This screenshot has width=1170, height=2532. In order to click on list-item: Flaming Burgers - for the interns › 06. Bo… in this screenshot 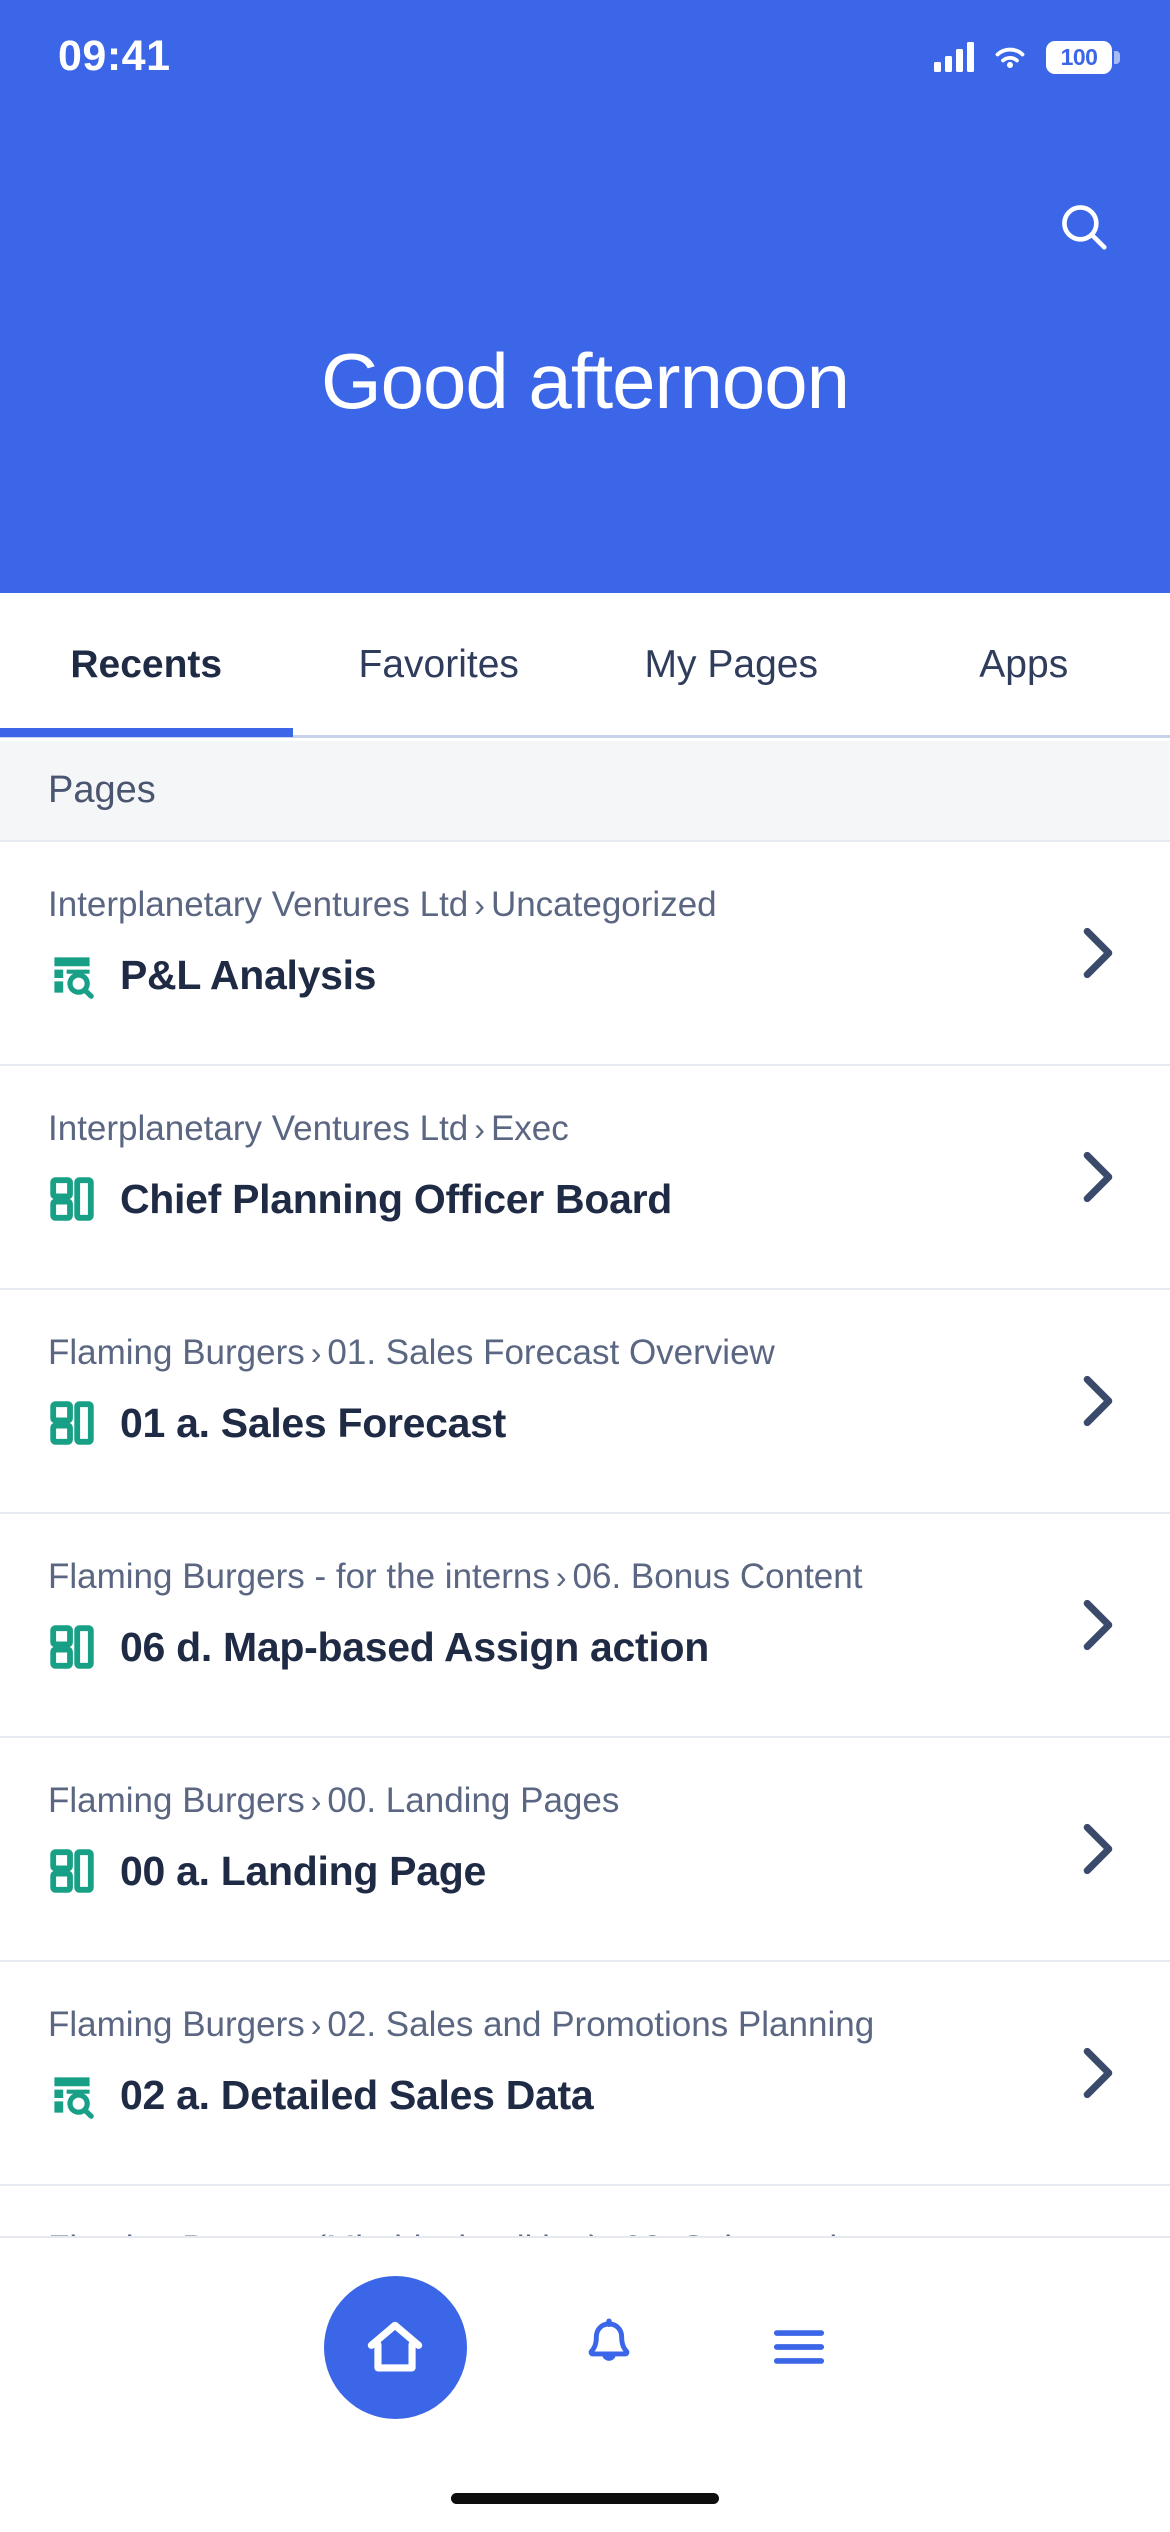, I will do `click(585, 1626)`.